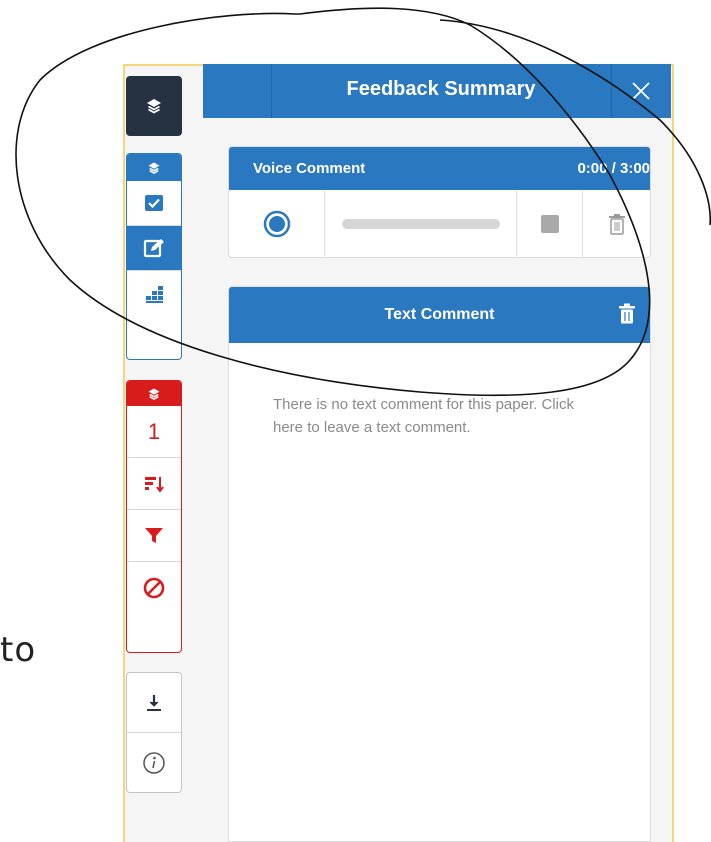 Image resolution: width=711 pixels, height=842 pixels. I want to click on similarity-match-count-button: 1, so click(154, 432).